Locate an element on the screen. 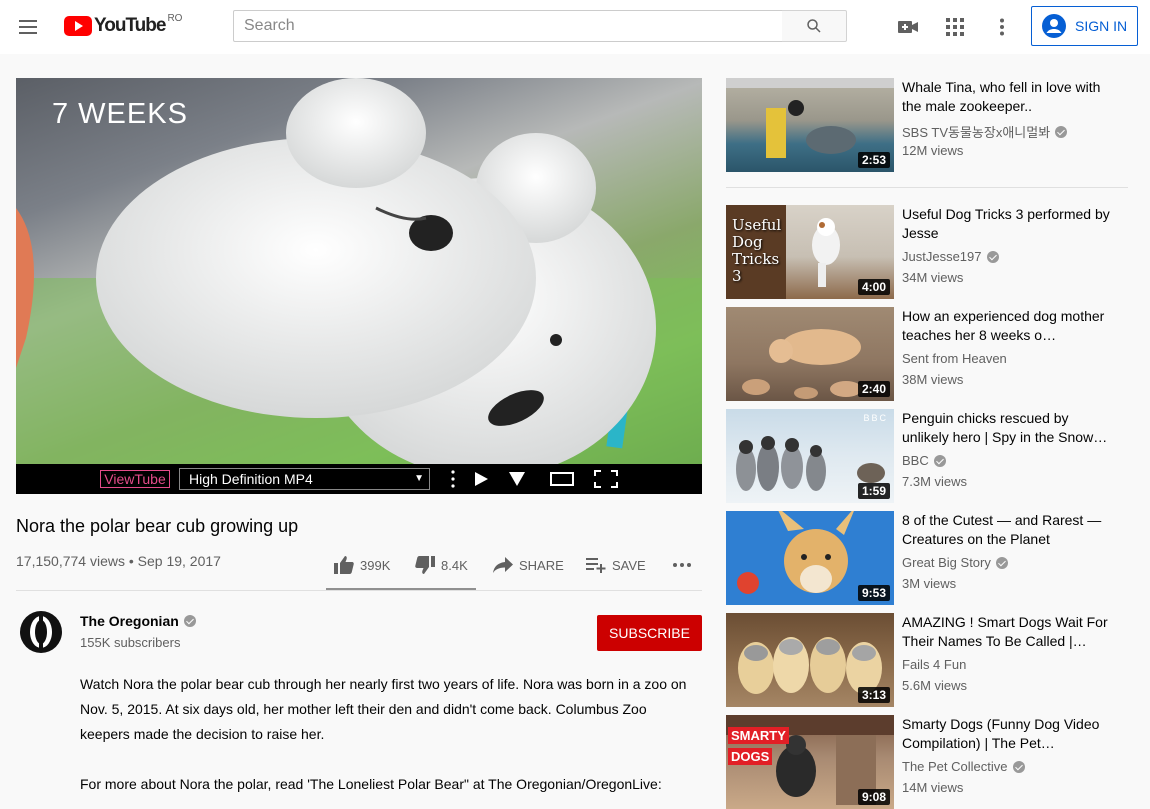 This screenshot has height=809, width=1150. sign-in-button: SIGN IN is located at coordinates (1084, 26).